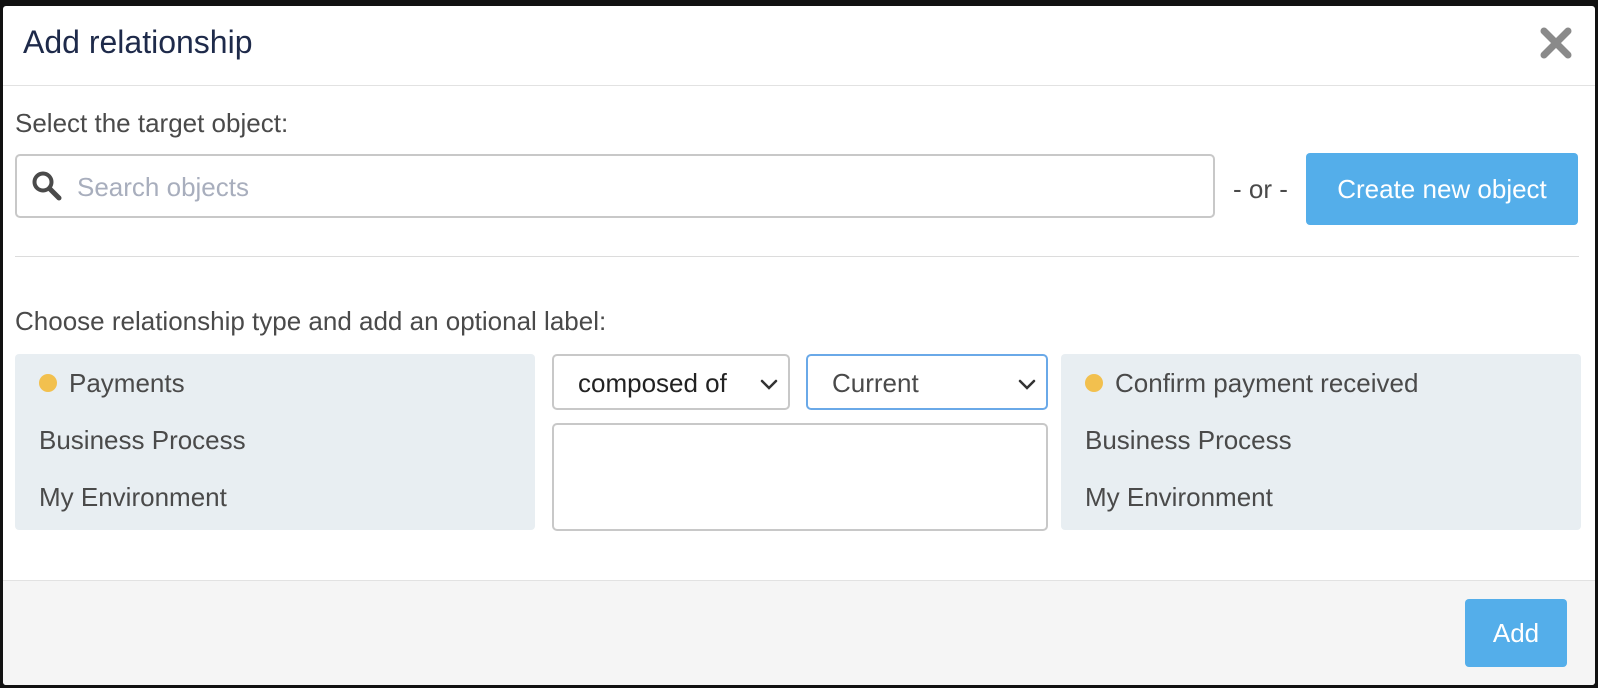 The width and height of the screenshot is (1598, 688). What do you see at coordinates (799, 46) in the screenshot?
I see `dialog-header: Add relationship` at bounding box center [799, 46].